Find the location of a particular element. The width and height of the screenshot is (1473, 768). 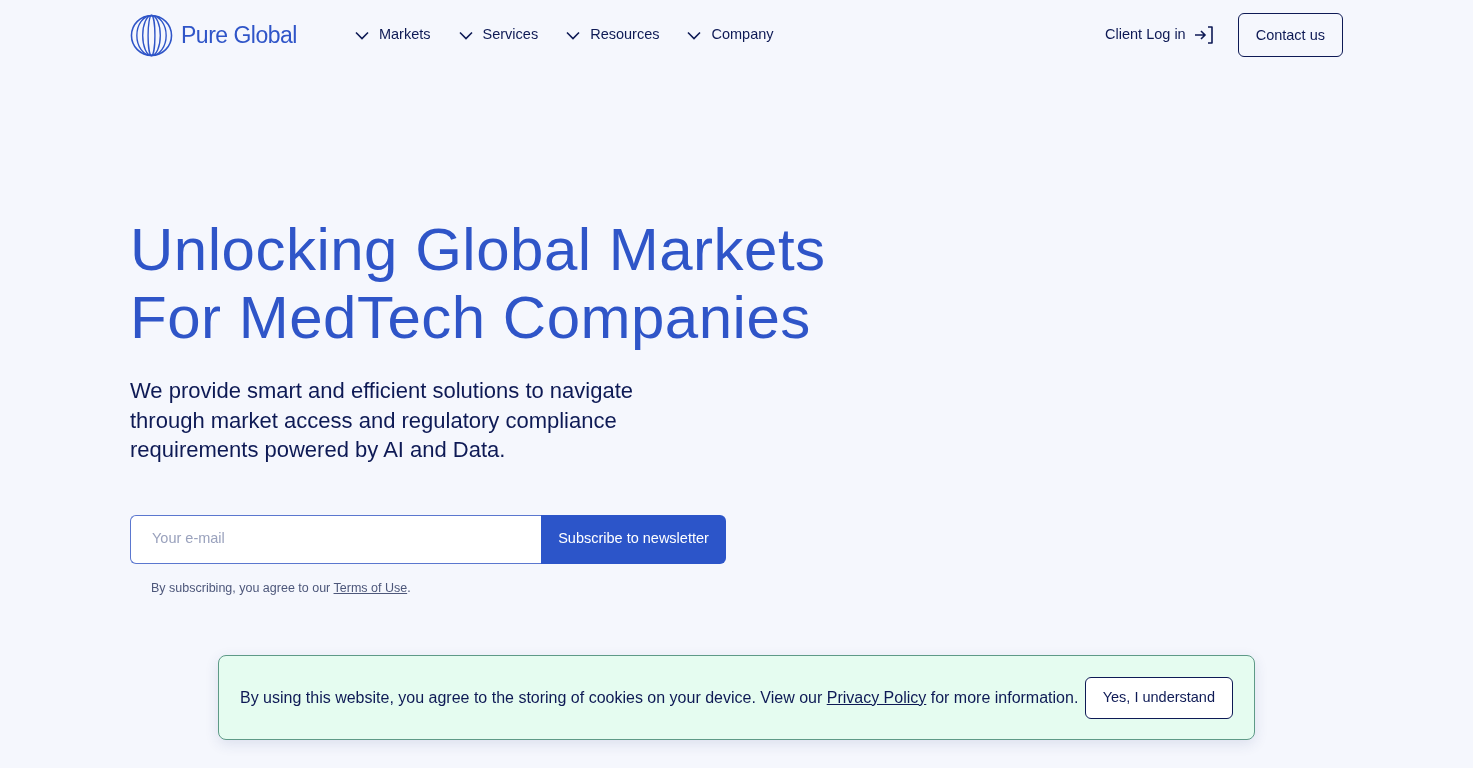

privacy-policy-link: Privacy Policy is located at coordinates (876, 697).